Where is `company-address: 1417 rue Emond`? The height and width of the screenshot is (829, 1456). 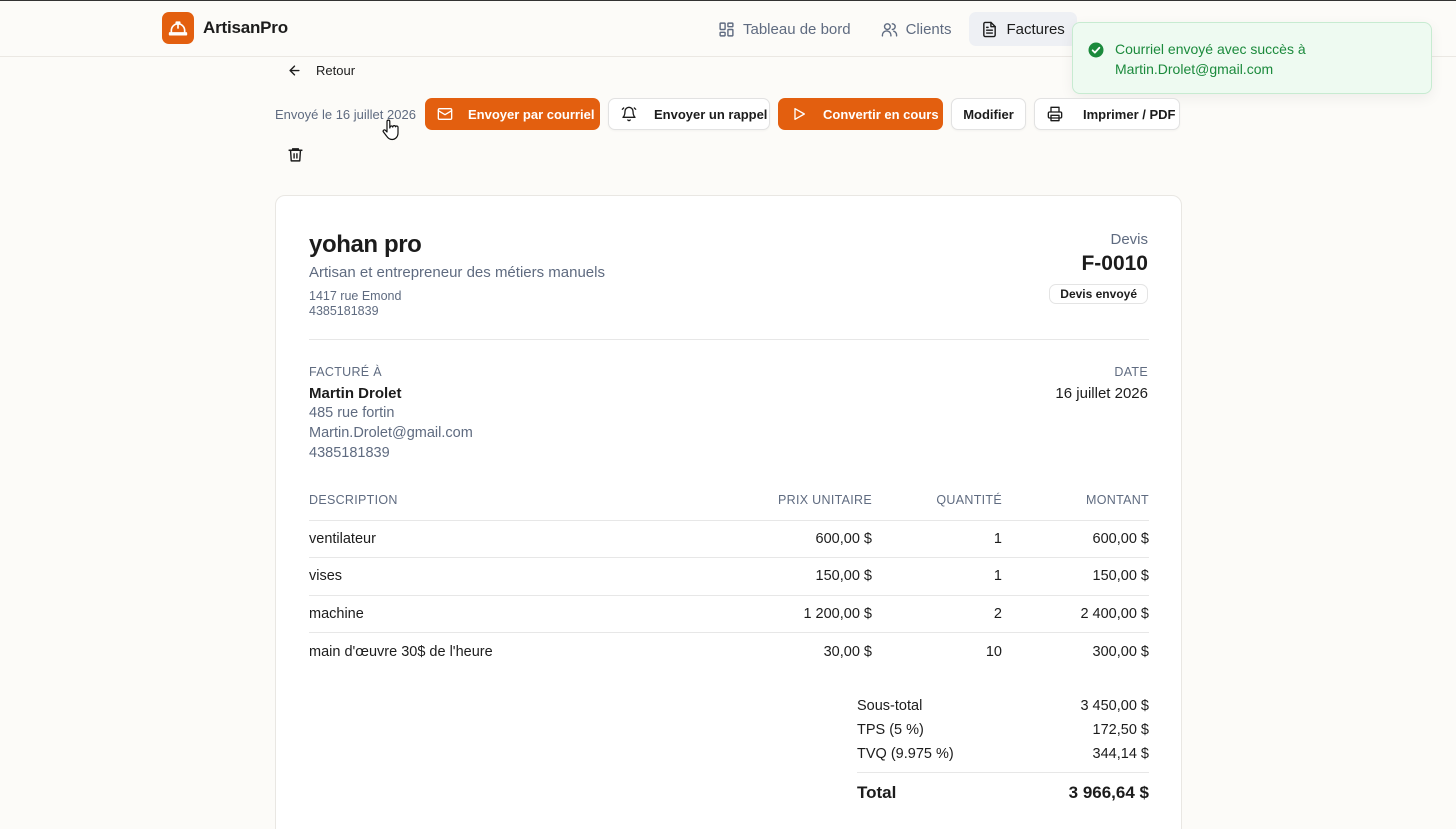
company-address: 1417 rue Emond is located at coordinates (355, 296).